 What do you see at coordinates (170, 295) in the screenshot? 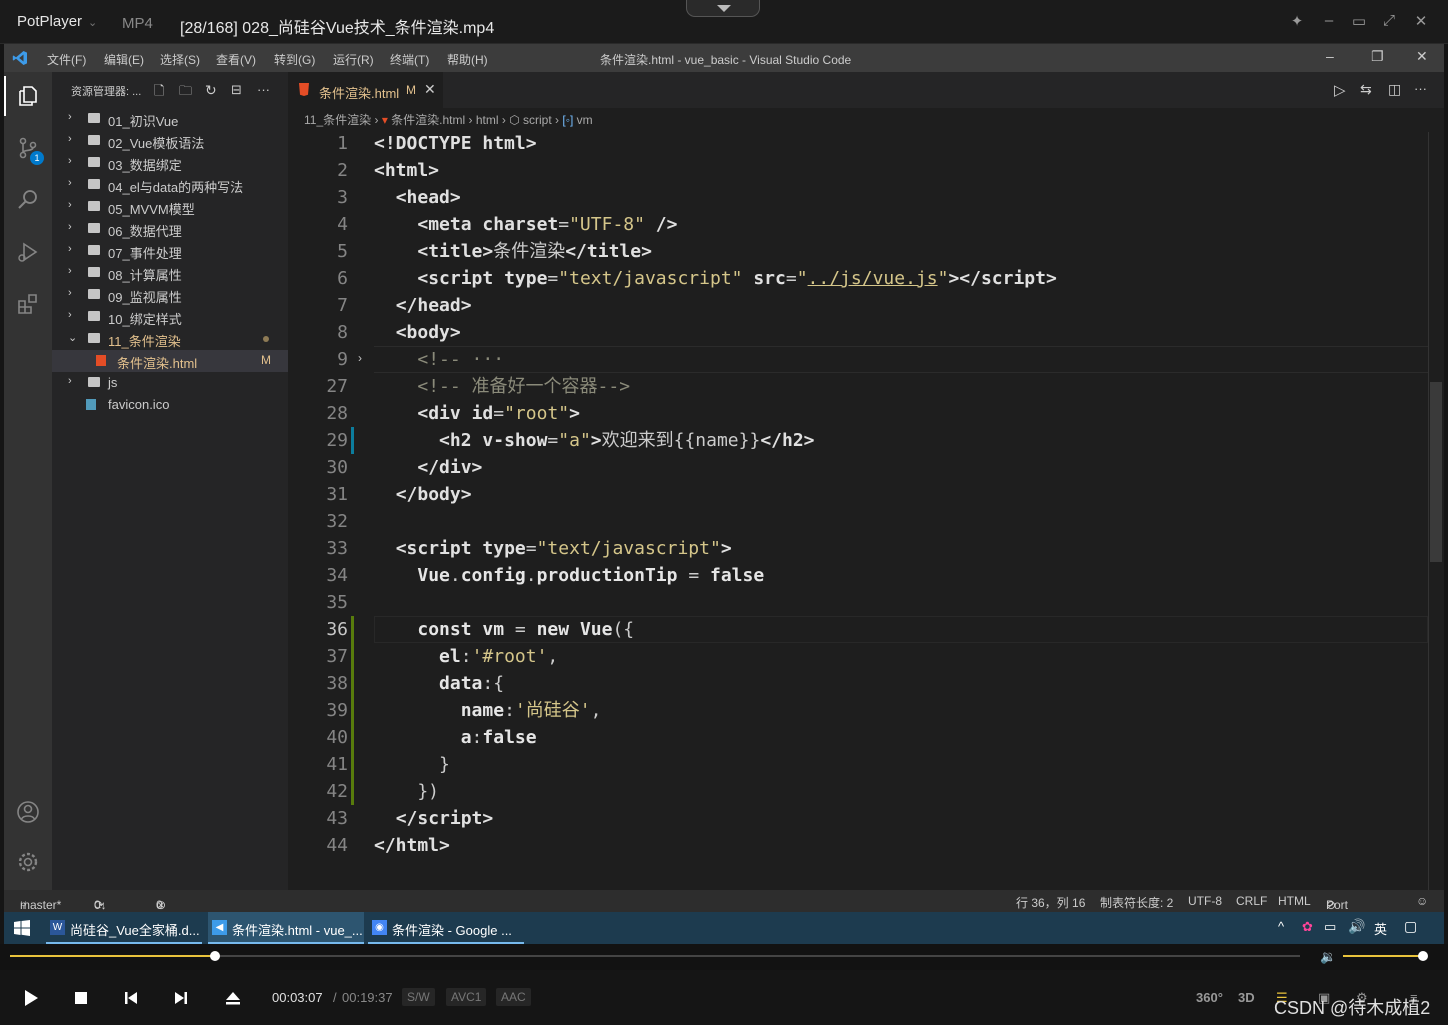
I see `tree-item: › 09_监视属性` at bounding box center [170, 295].